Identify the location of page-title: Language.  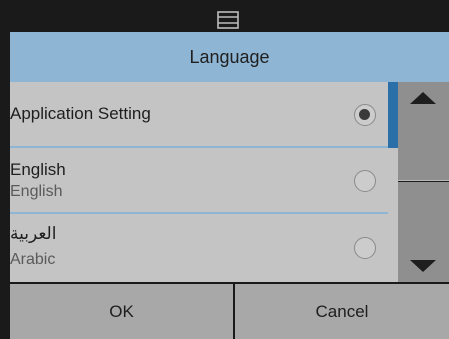
(229, 57).